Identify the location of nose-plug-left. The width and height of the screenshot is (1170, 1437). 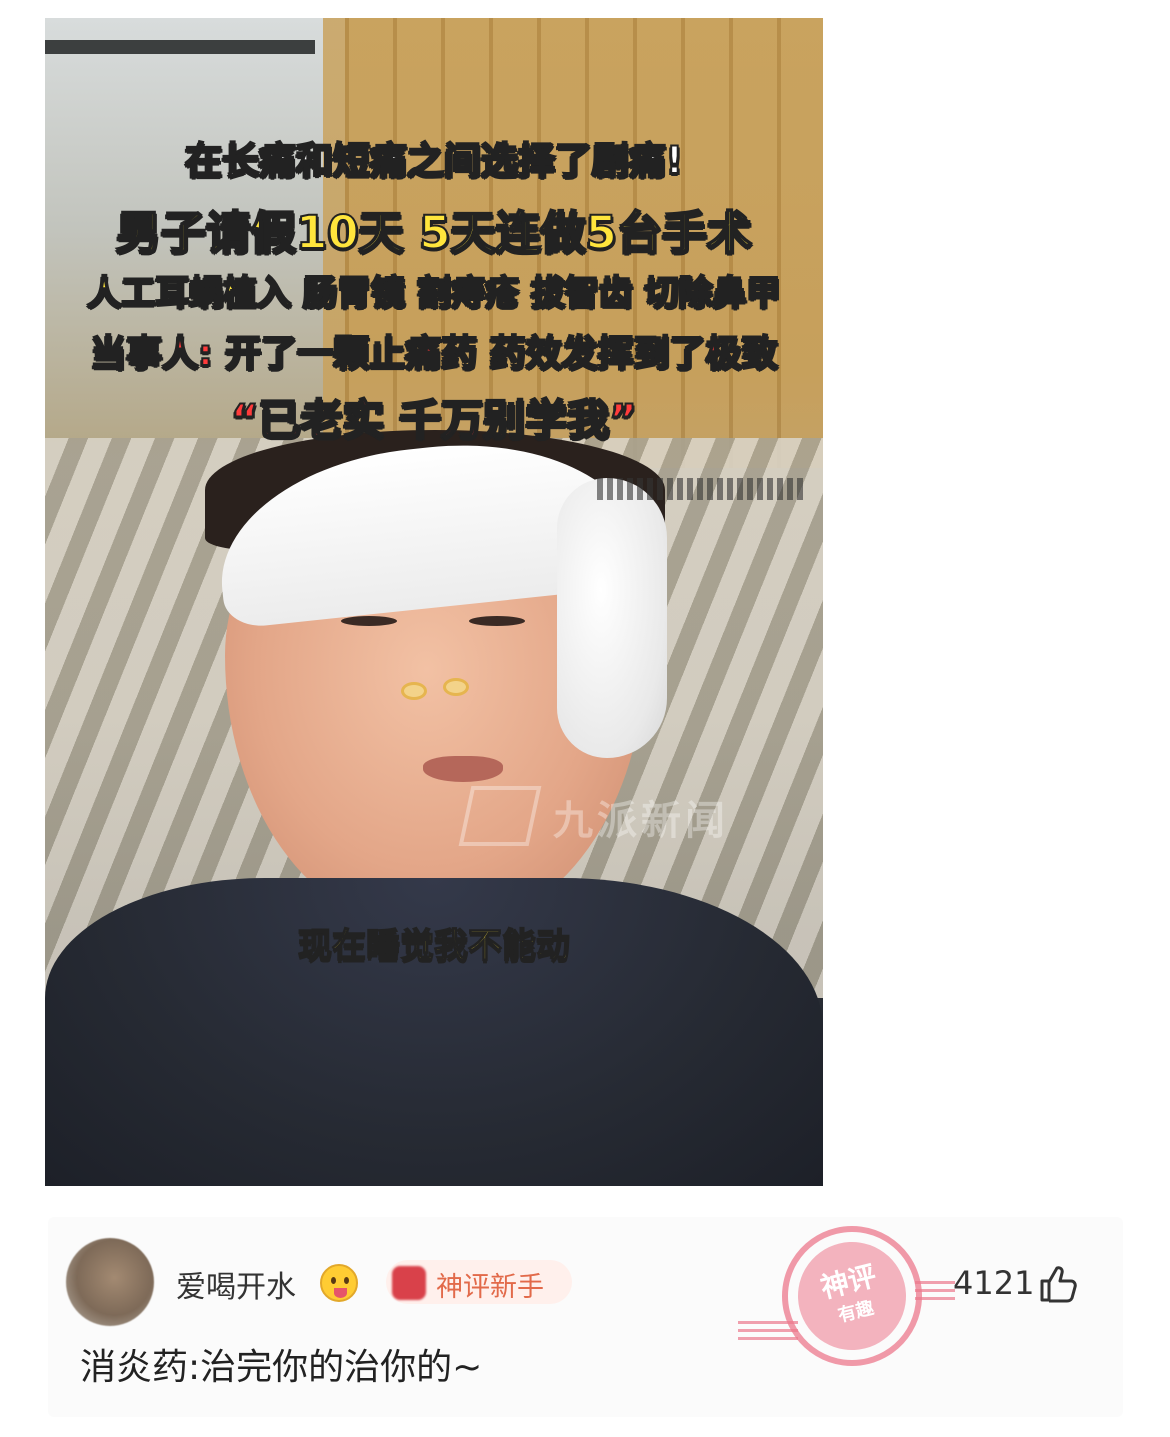
(414, 691).